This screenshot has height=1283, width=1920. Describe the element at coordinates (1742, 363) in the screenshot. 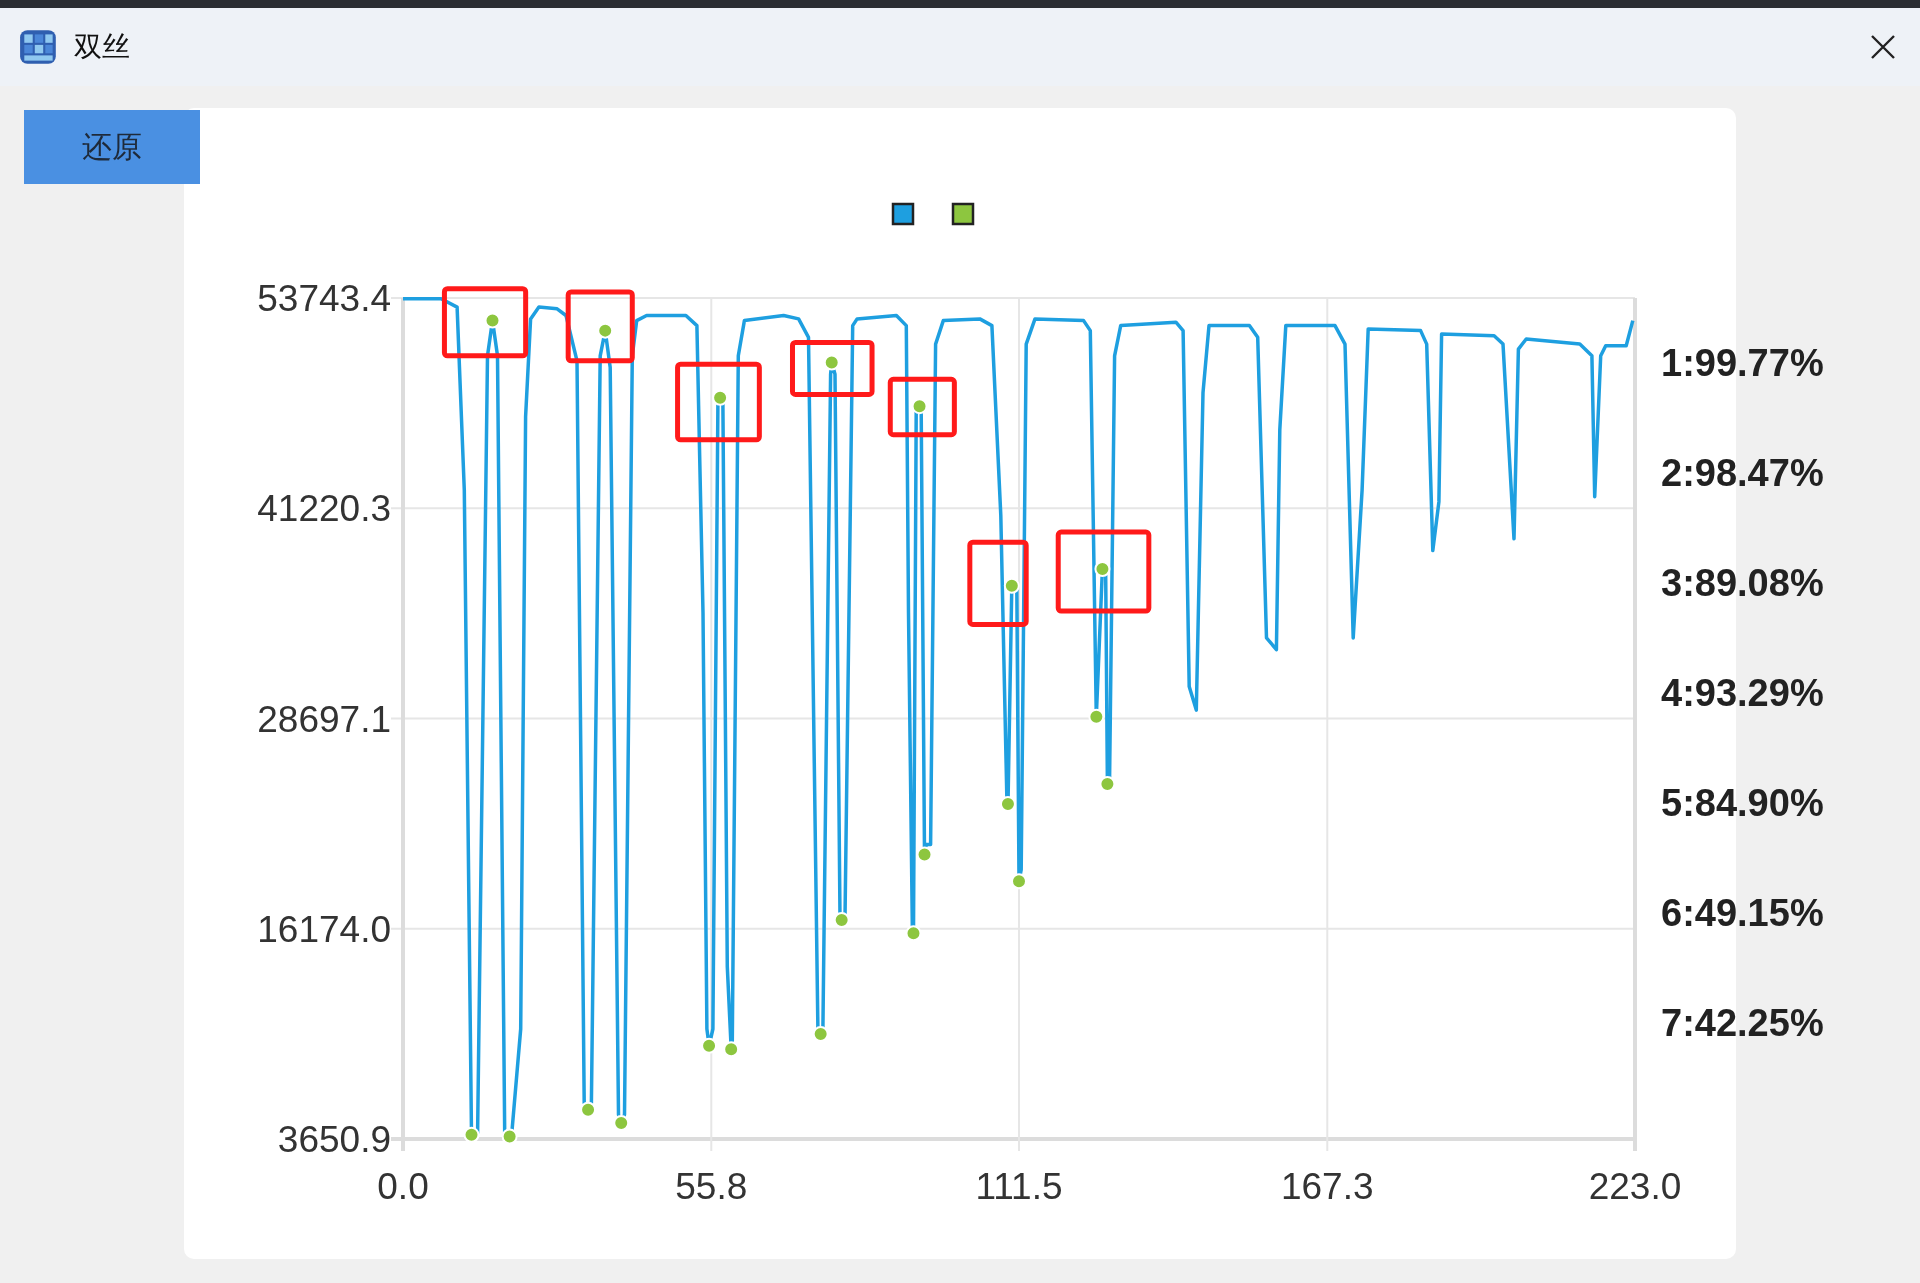

I see `percentage-label: 1:99.77%` at that location.